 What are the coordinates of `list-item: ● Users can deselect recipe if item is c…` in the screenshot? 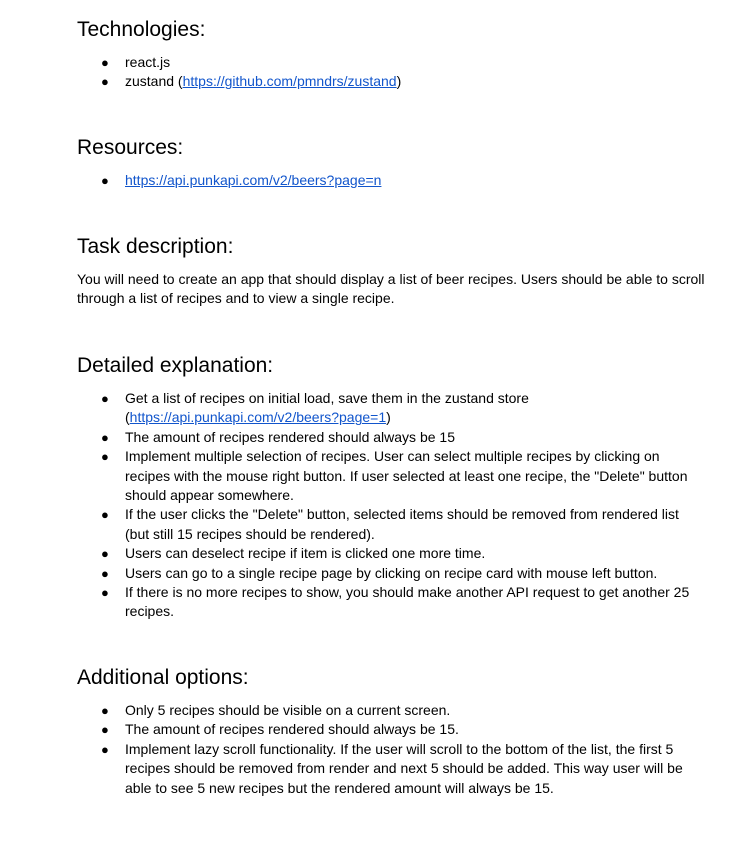 It's located at (352, 553).